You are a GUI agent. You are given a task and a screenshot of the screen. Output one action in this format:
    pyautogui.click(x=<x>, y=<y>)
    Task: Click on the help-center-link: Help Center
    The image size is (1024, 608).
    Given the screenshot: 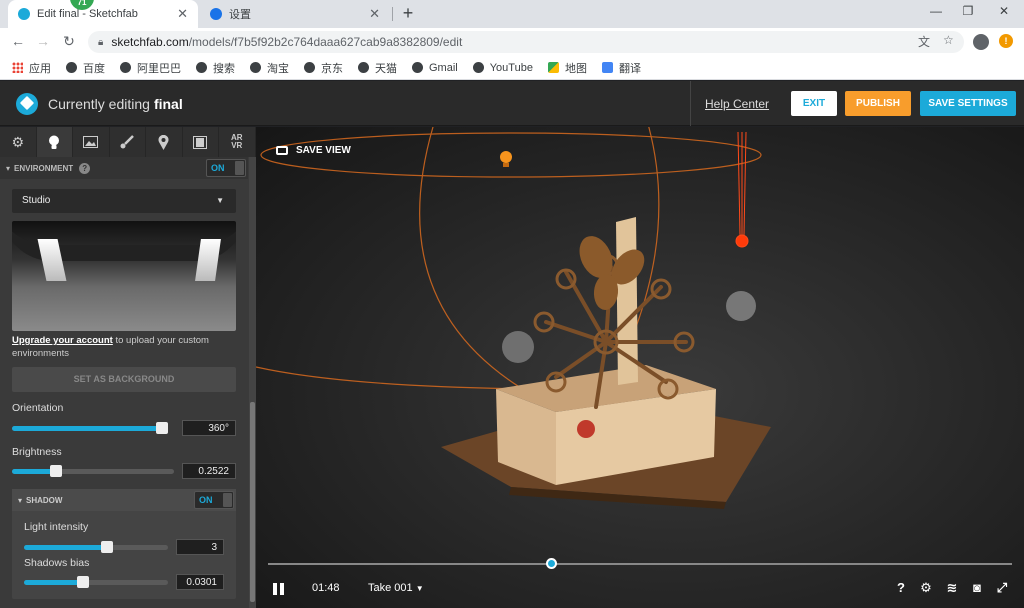 What is the action you would take?
    pyautogui.click(x=737, y=104)
    